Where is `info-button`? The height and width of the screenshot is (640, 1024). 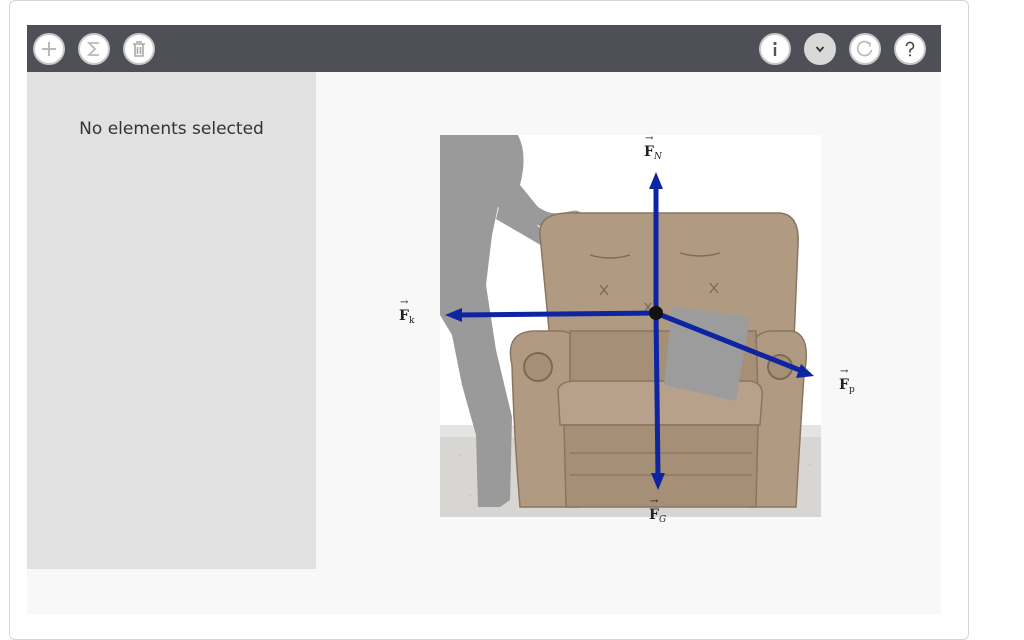
info-button is located at coordinates (775, 49).